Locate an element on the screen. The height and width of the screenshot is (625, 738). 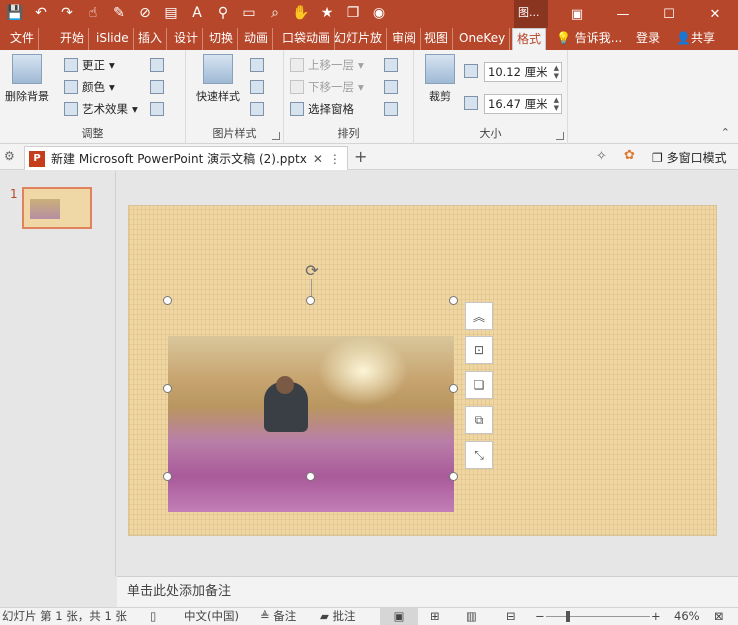
send-backward-button: 下移一层 ▾ is located at coordinates (327, 87).